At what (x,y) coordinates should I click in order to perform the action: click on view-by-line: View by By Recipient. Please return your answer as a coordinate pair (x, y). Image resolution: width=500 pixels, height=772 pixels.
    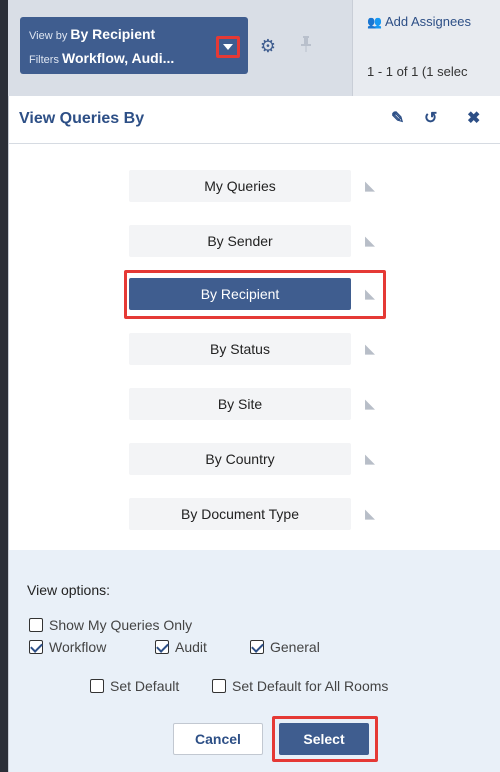
    Looking at the image, I should click on (92, 34).